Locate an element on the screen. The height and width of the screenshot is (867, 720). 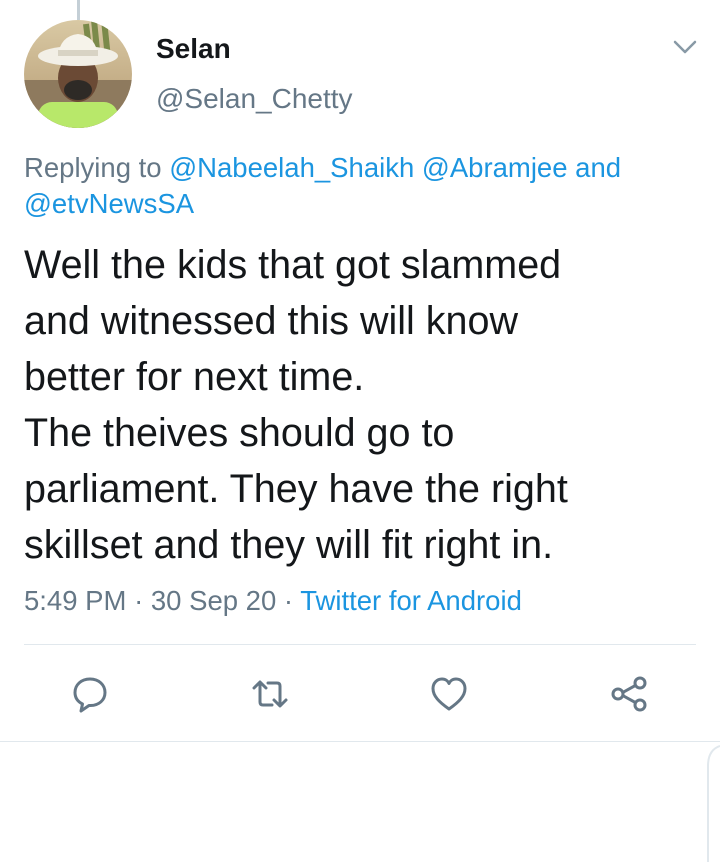
retweet-button is located at coordinates (270, 694).